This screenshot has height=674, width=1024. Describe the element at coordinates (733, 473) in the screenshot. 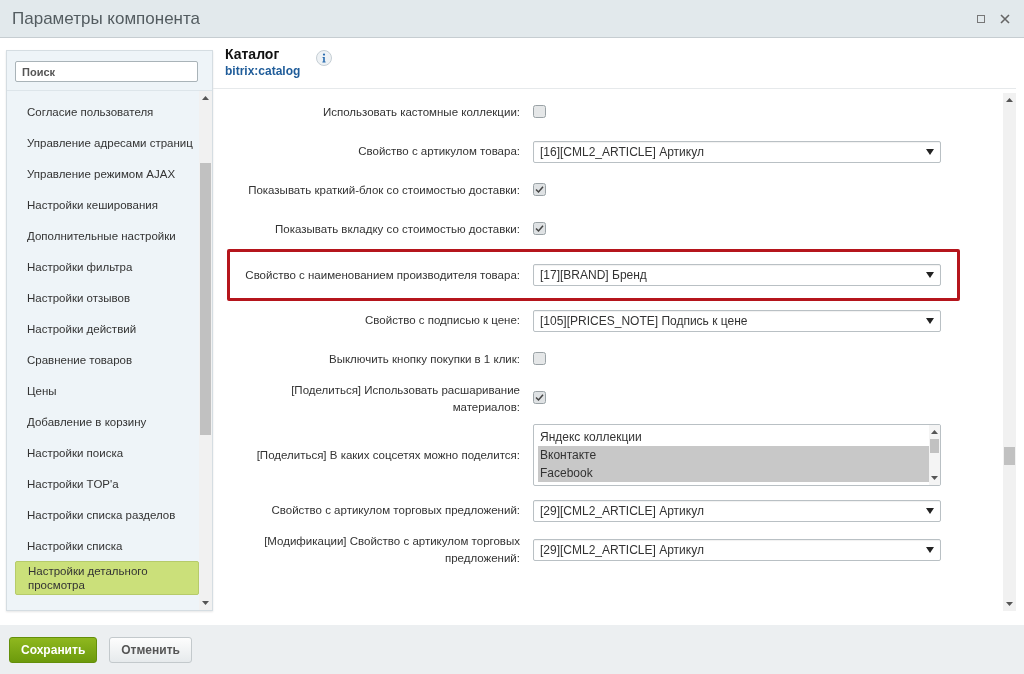

I see `list-option: Facebook` at that location.